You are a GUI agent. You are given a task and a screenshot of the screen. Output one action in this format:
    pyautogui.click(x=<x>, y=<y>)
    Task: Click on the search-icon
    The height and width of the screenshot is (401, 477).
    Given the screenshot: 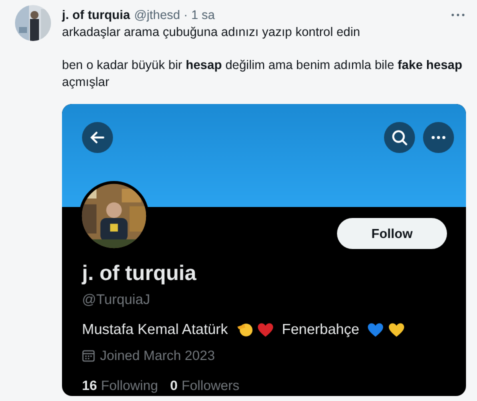 What is the action you would take?
    pyautogui.click(x=399, y=137)
    